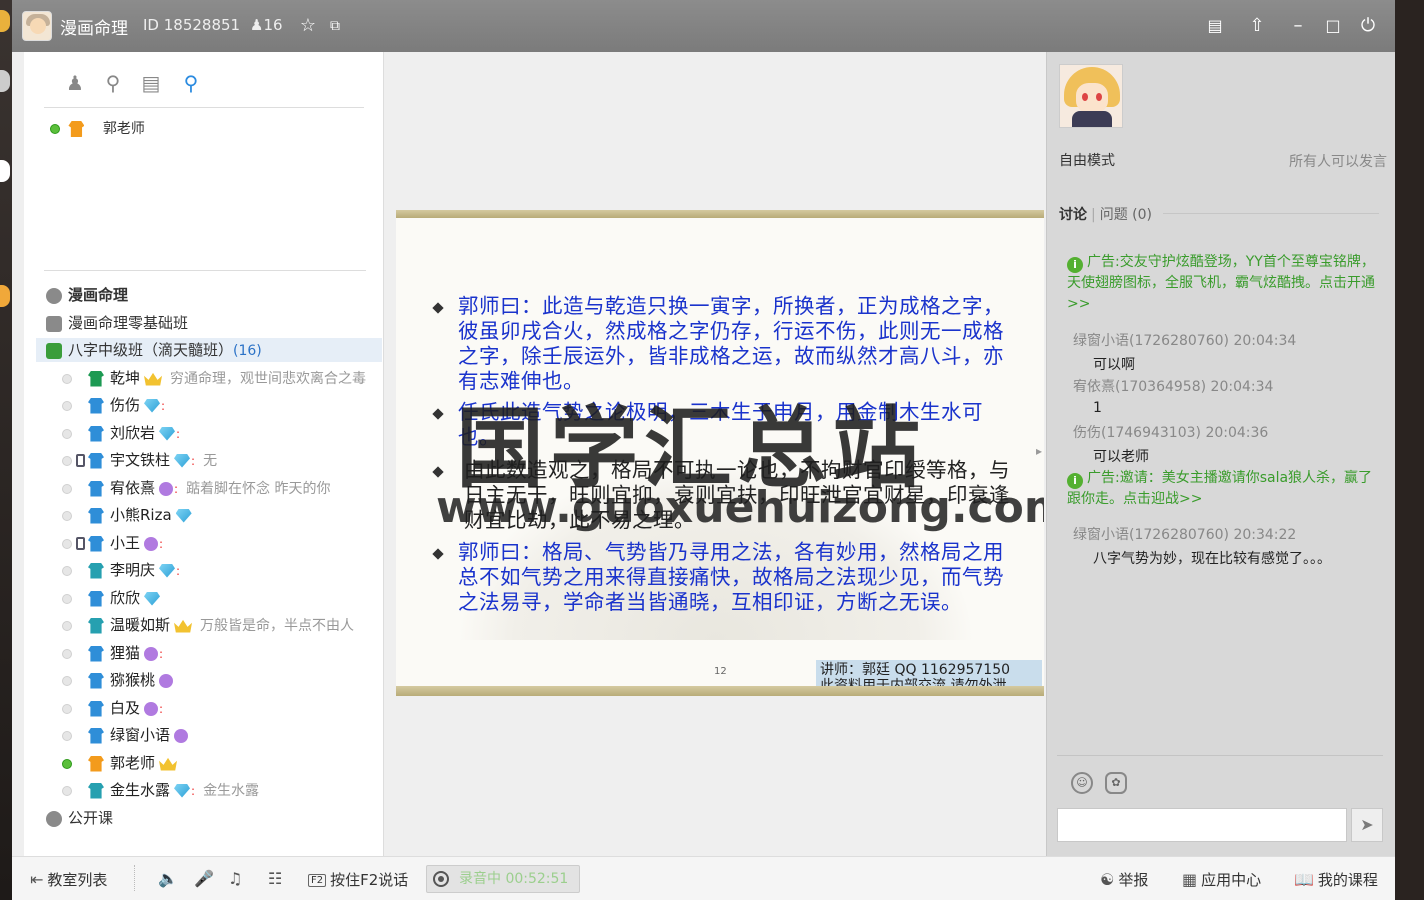  Describe the element at coordinates (1202, 825) in the screenshot. I see `chat-input` at that location.